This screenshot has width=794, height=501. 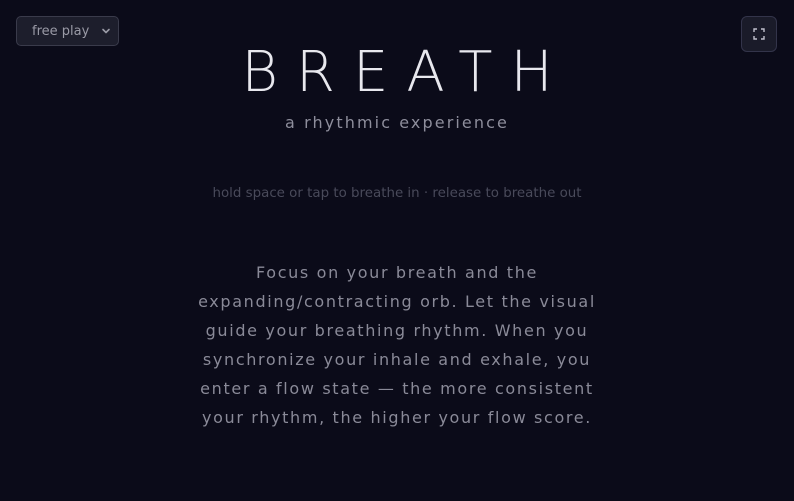 What do you see at coordinates (406, 72) in the screenshot?
I see `game-title: BREATH` at bounding box center [406, 72].